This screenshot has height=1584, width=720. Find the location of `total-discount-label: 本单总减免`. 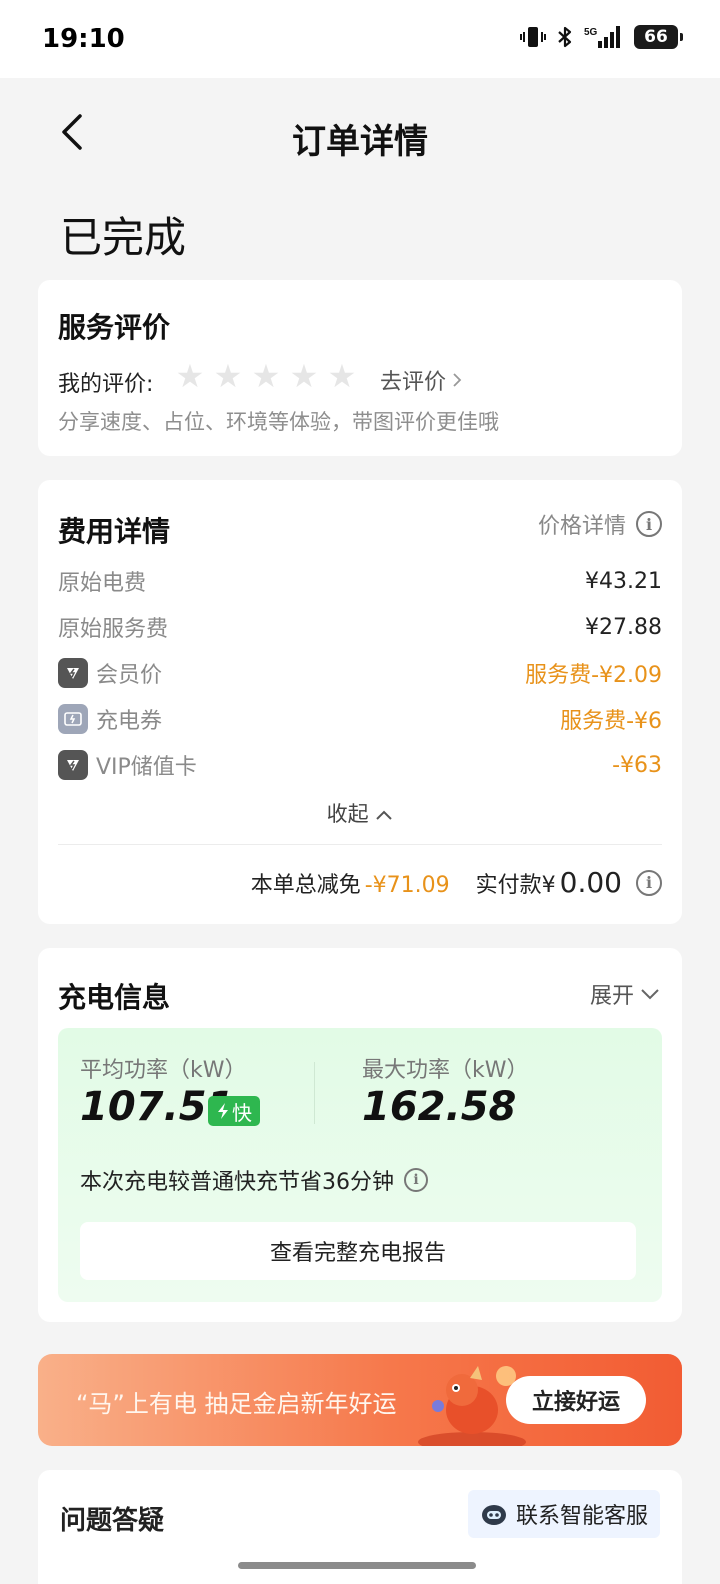

total-discount-label: 本单总减免 is located at coordinates (305, 885).